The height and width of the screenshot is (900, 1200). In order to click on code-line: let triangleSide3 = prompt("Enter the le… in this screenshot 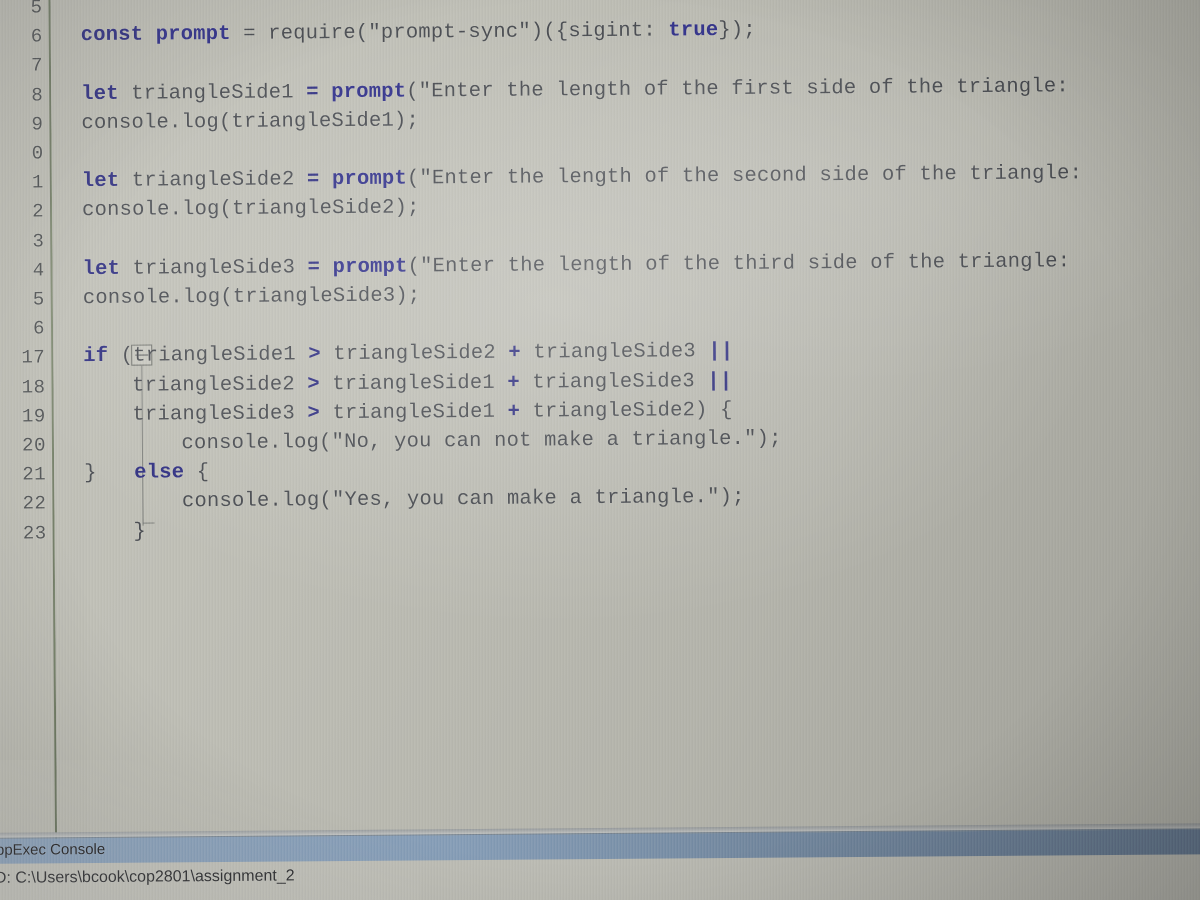, I will do `click(576, 265)`.